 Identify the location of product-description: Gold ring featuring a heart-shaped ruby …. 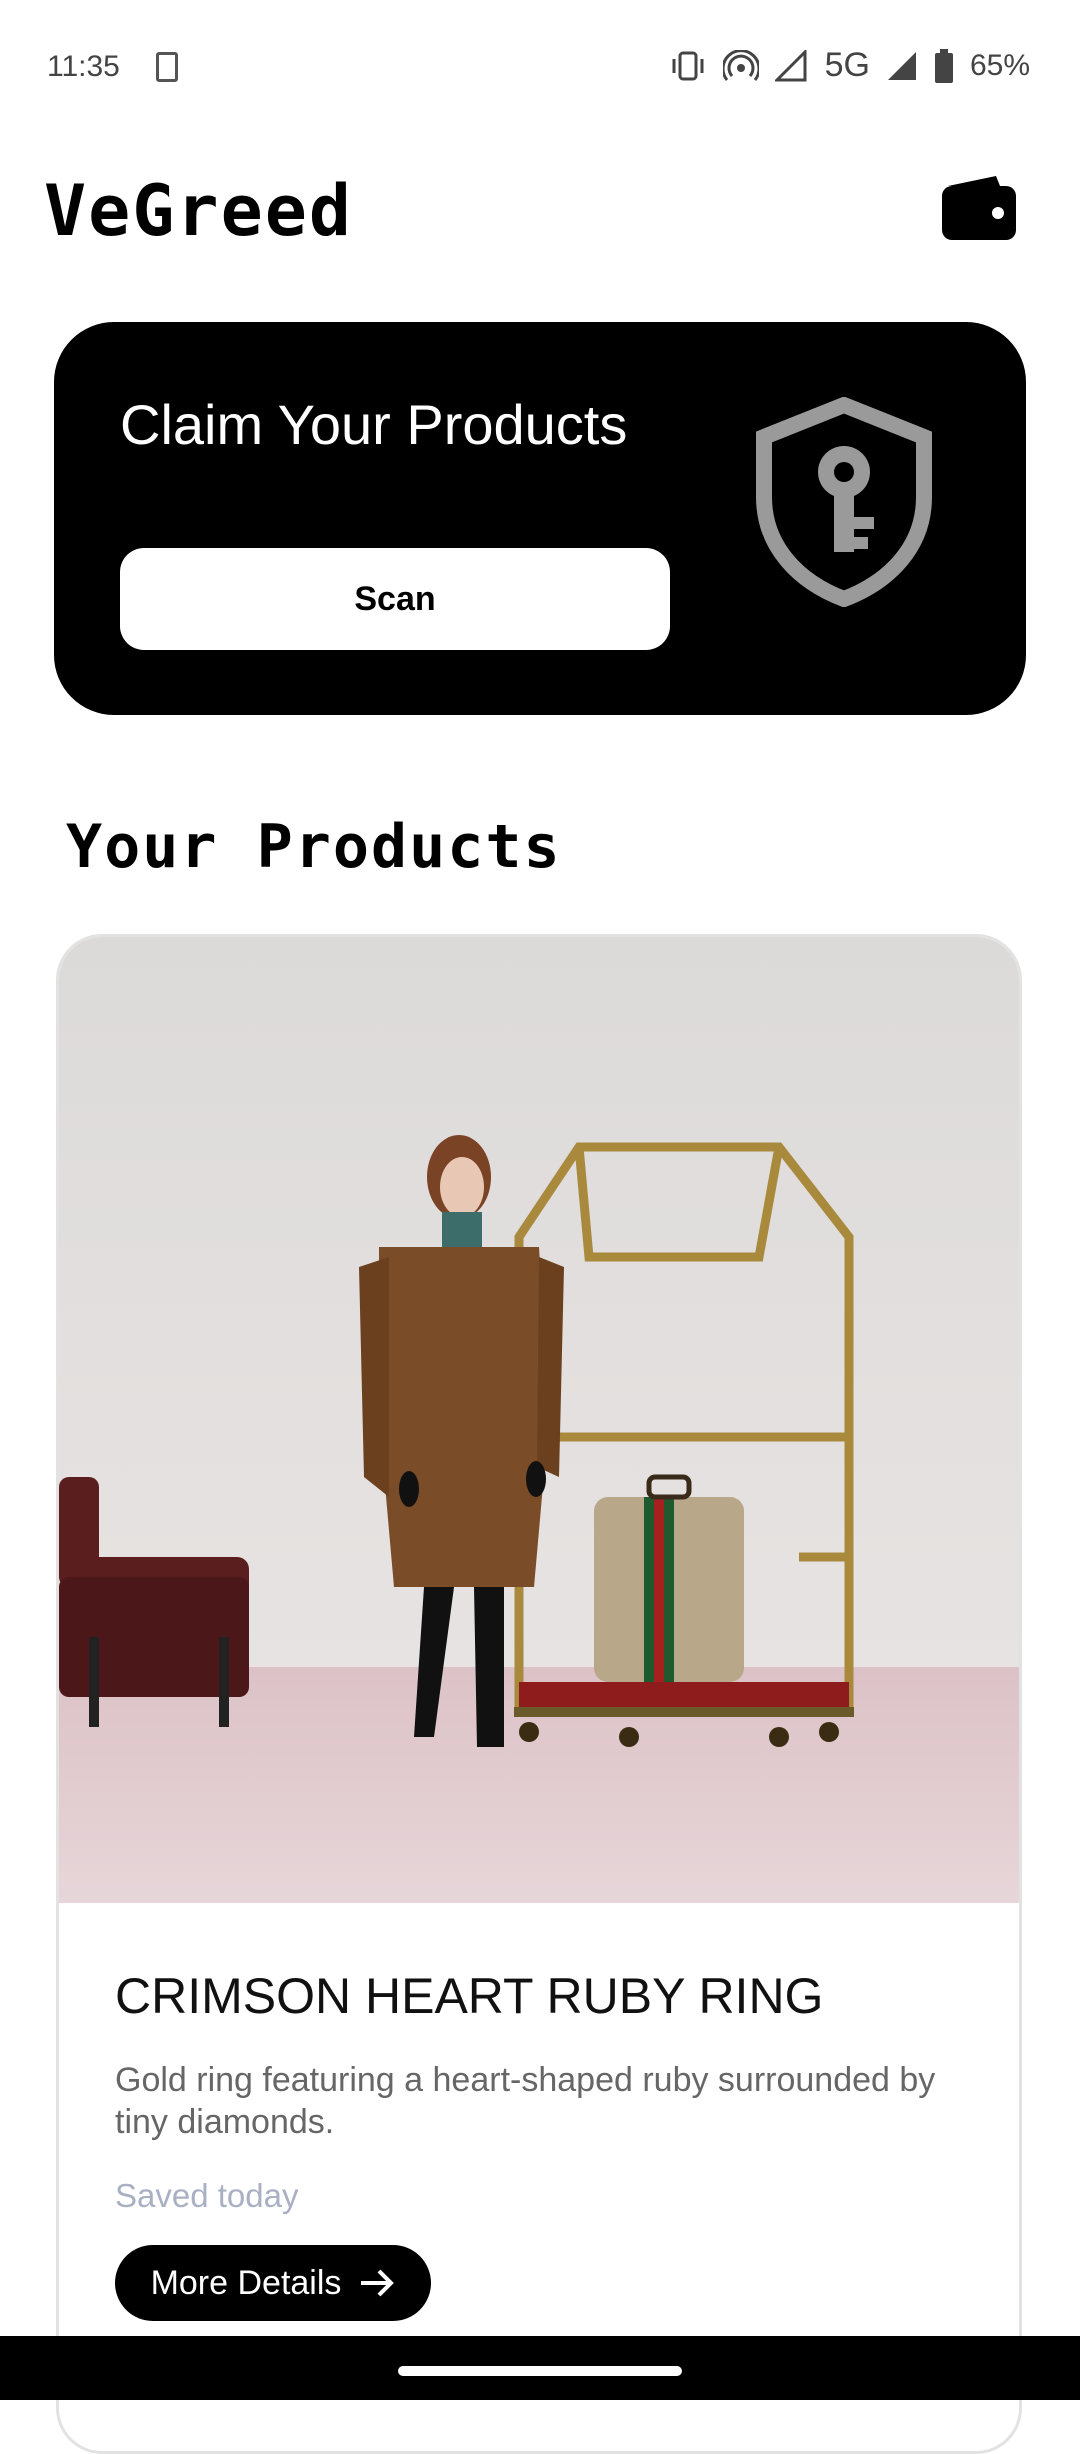
(525, 2101).